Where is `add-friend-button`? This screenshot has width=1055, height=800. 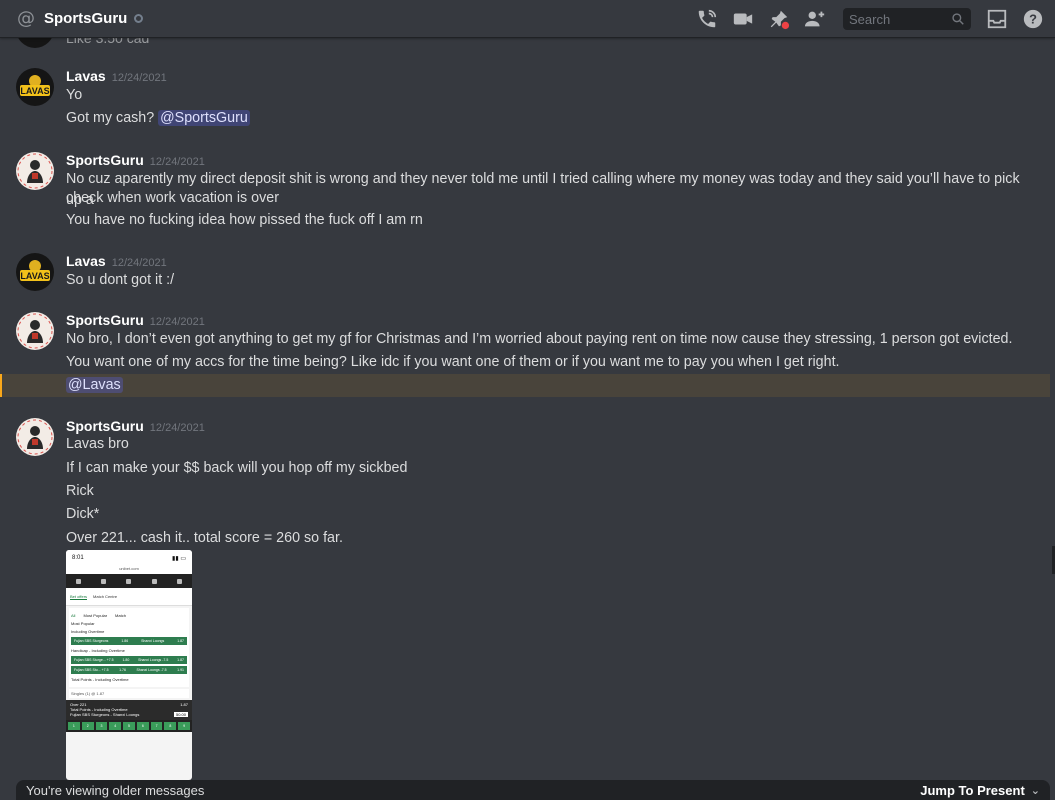 add-friend-button is located at coordinates (815, 19).